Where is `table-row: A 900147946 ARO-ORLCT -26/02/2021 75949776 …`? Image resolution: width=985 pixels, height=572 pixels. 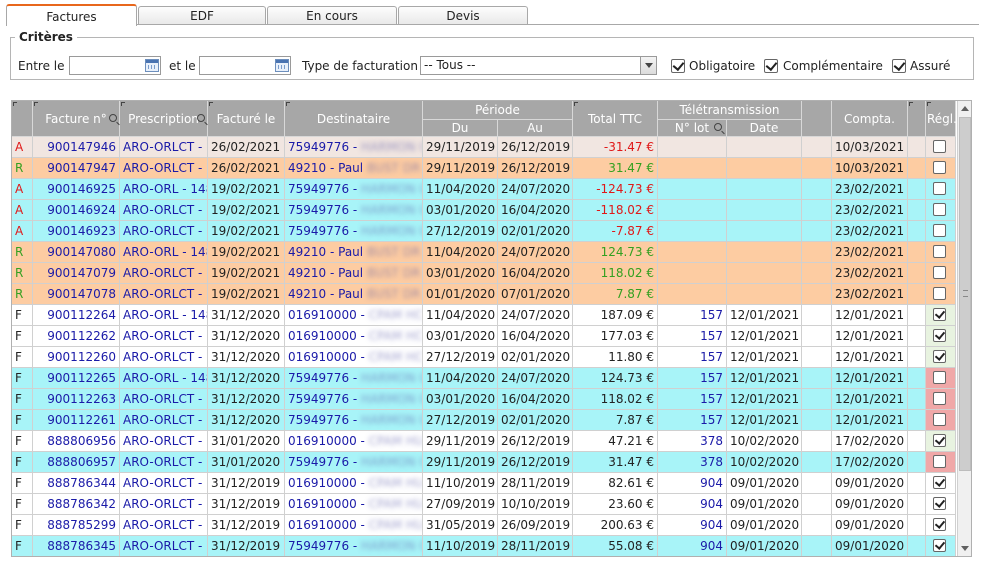
table-row: A 900147946 ARO-ORLCT -26/02/2021 75949776 … is located at coordinates (484, 147).